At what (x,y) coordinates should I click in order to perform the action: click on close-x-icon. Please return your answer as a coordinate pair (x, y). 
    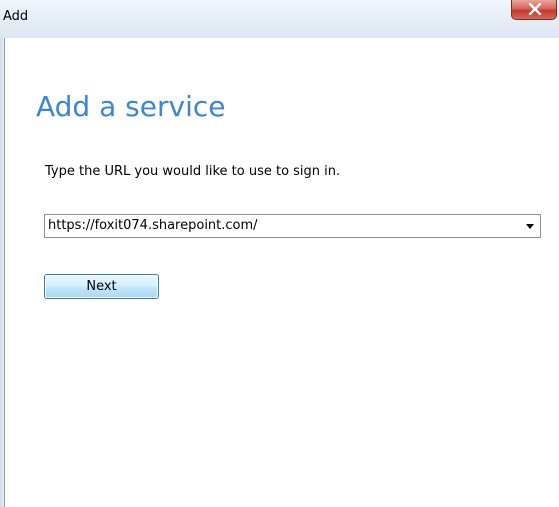
    Looking at the image, I should click on (535, 9).